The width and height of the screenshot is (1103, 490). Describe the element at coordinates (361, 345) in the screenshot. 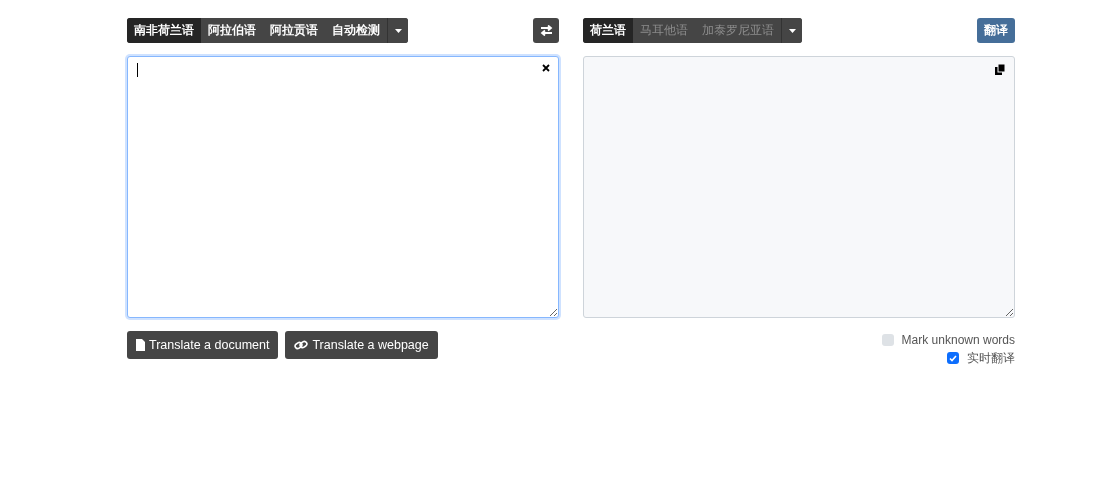

I see `action-button: Translate a webpage` at that location.